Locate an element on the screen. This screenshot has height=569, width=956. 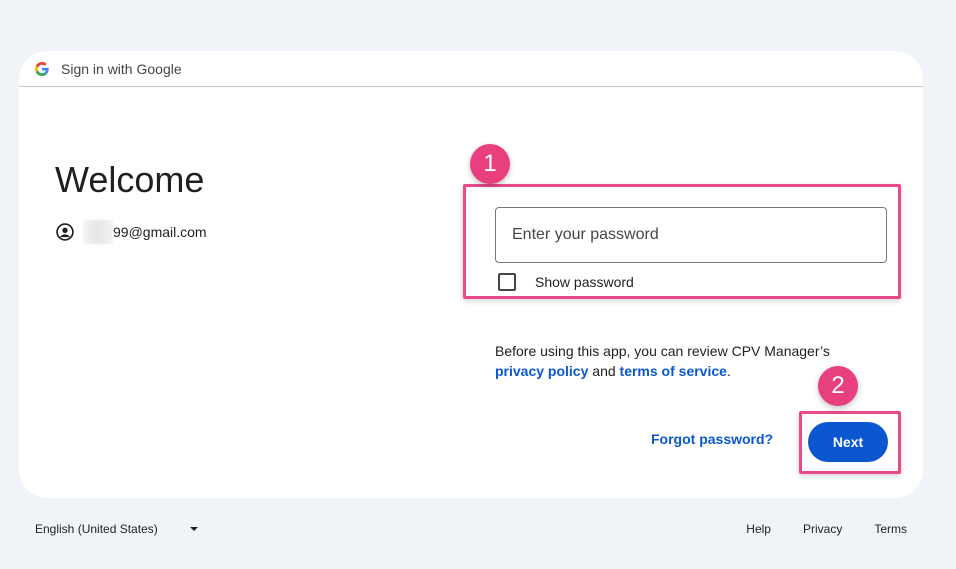
terms-of-service-link: terms of service is located at coordinates (673, 371).